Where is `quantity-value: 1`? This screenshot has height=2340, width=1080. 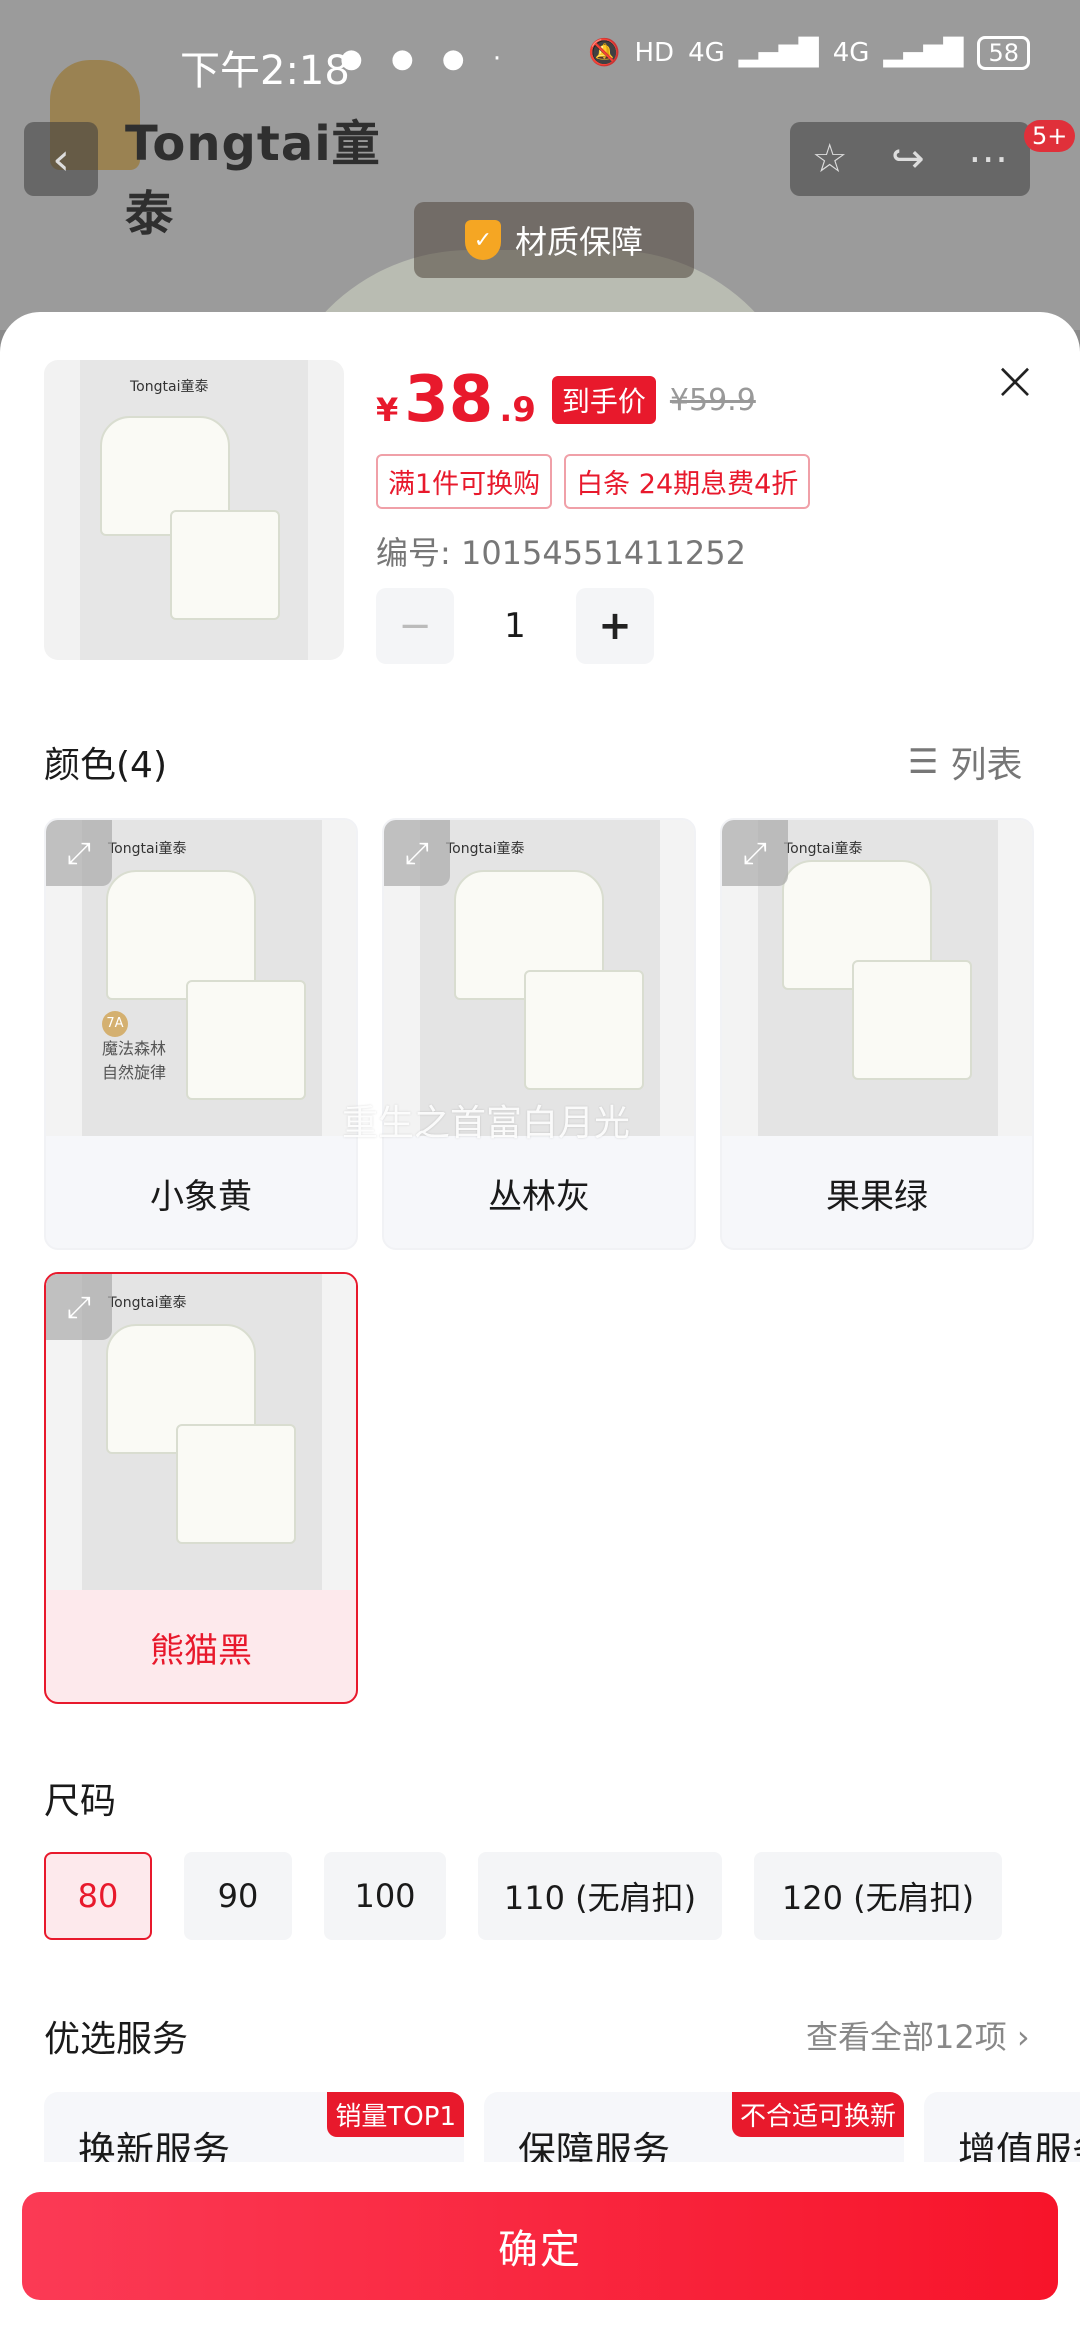 quantity-value: 1 is located at coordinates (515, 626).